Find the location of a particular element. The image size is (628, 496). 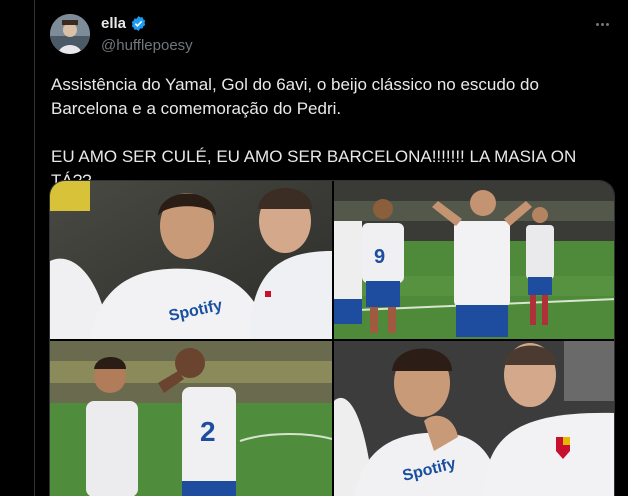

photo-4: Spotify is located at coordinates (474, 418).